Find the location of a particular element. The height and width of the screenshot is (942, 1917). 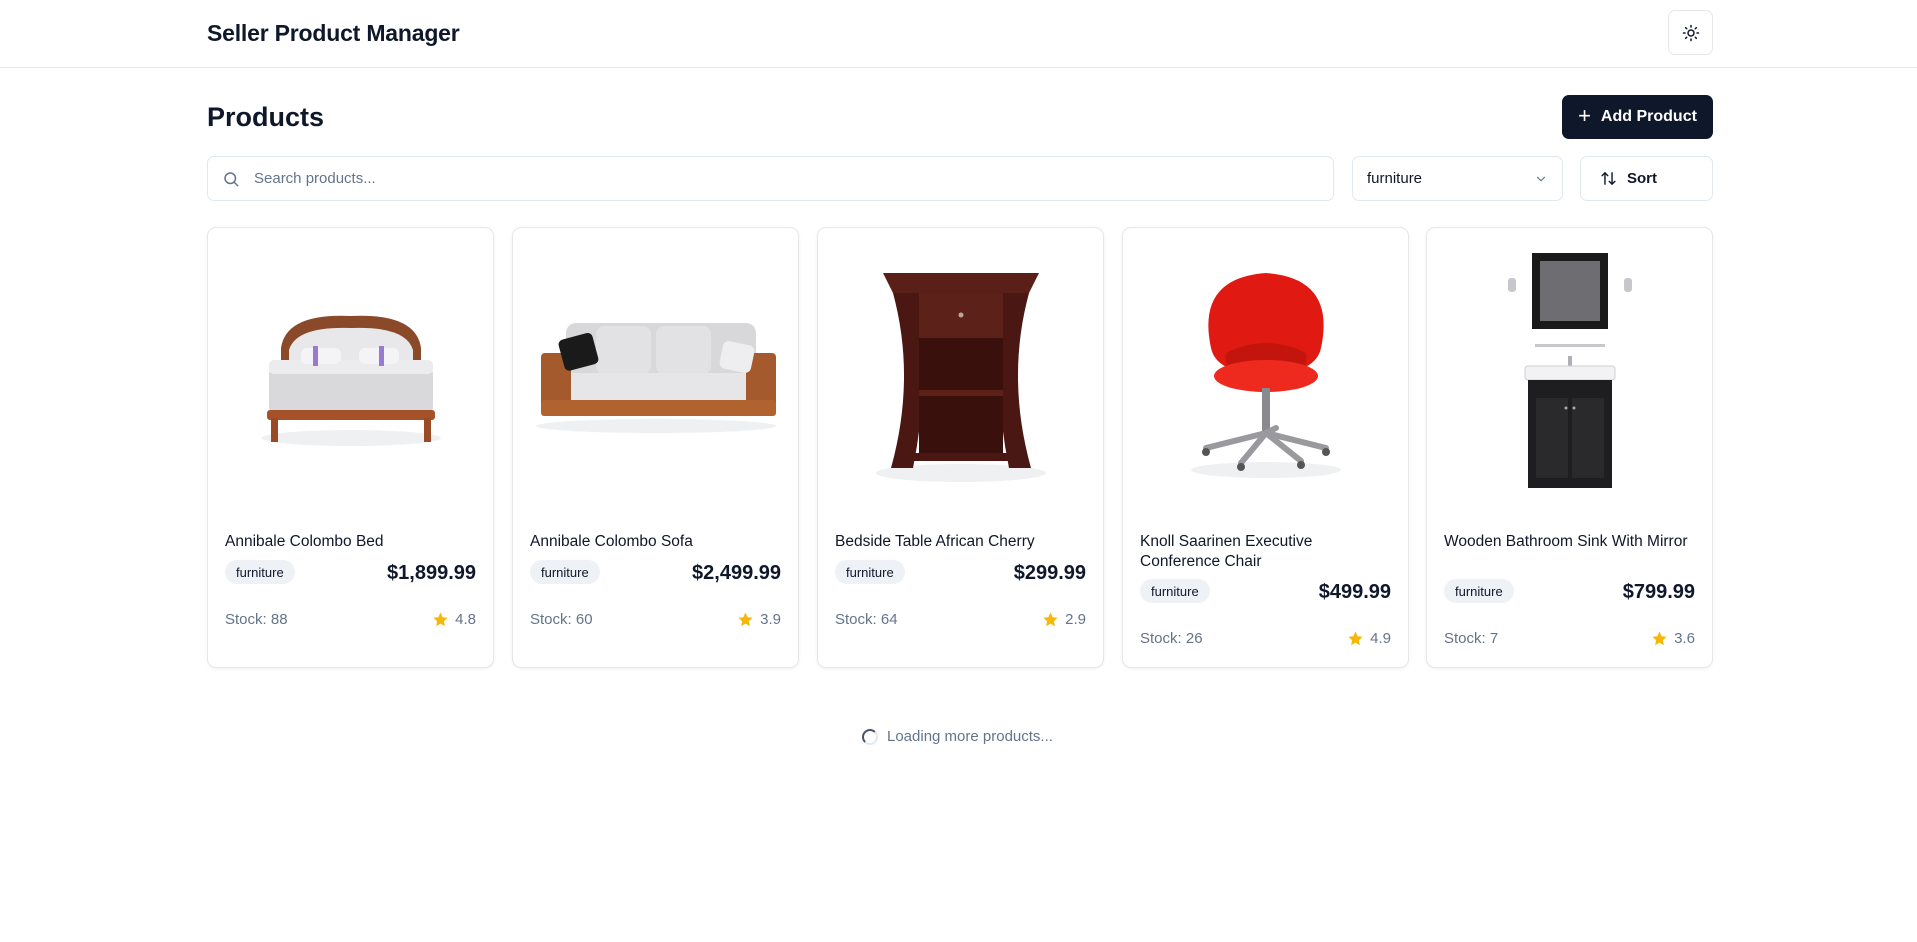

product-stock: Stock: 88 is located at coordinates (256, 619).